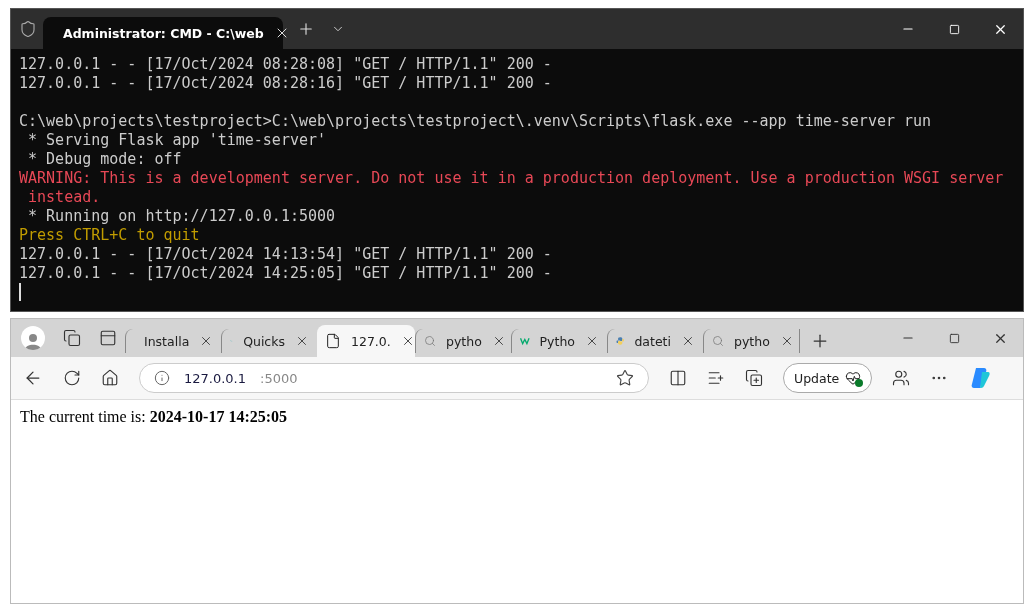  Describe the element at coordinates (476, 121) in the screenshot. I see `console-line: C:\web\projects\testproject>C:\web\projects\testproject\.venv\Scripts\flask.exe --app time-server run` at that location.